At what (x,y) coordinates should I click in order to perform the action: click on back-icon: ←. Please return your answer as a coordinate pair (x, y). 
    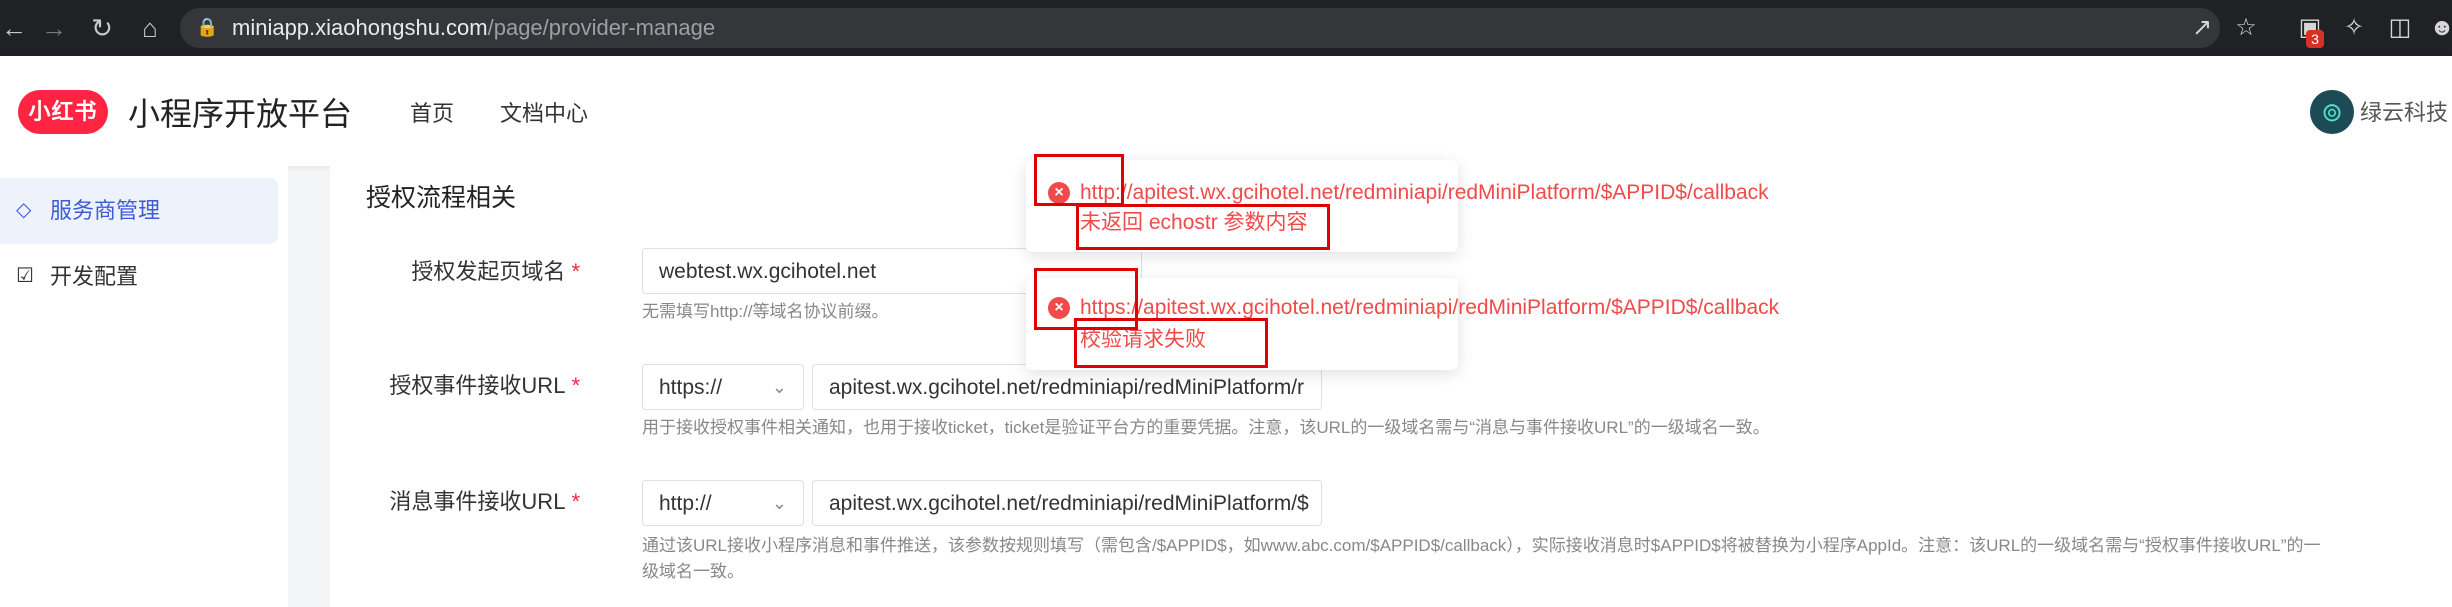
    Looking at the image, I should click on (14, 28).